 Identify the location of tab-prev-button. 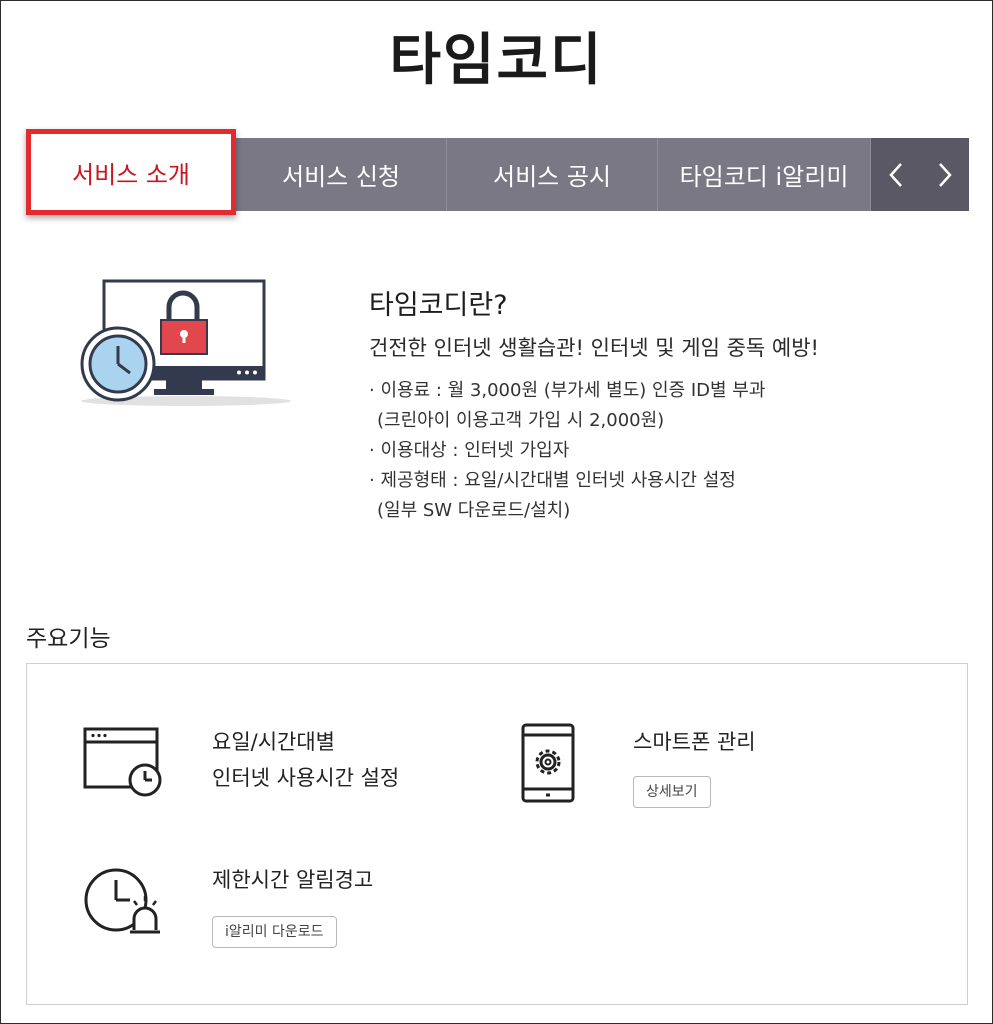
(896, 174).